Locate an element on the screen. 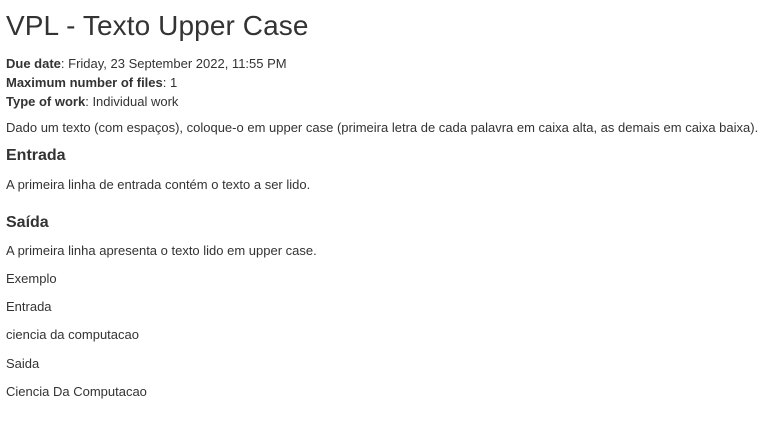 Image resolution: width=775 pixels, height=438 pixels. example-label: Exemplo is located at coordinates (31, 278).